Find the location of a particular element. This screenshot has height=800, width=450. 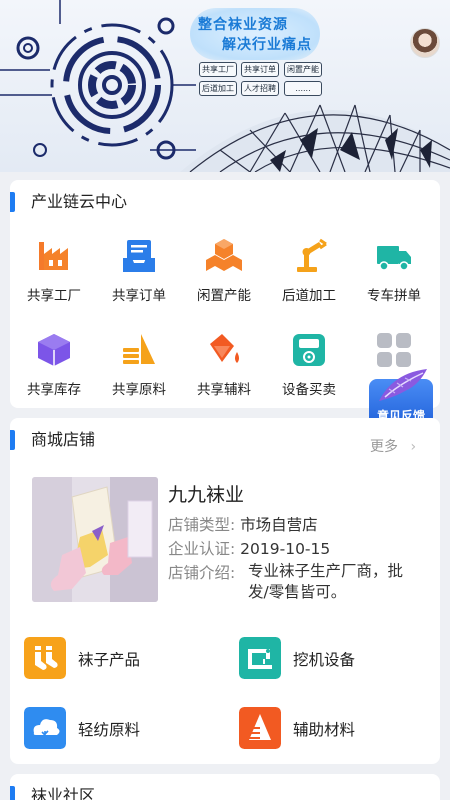

feather-pen-icon is located at coordinates (403, 385).